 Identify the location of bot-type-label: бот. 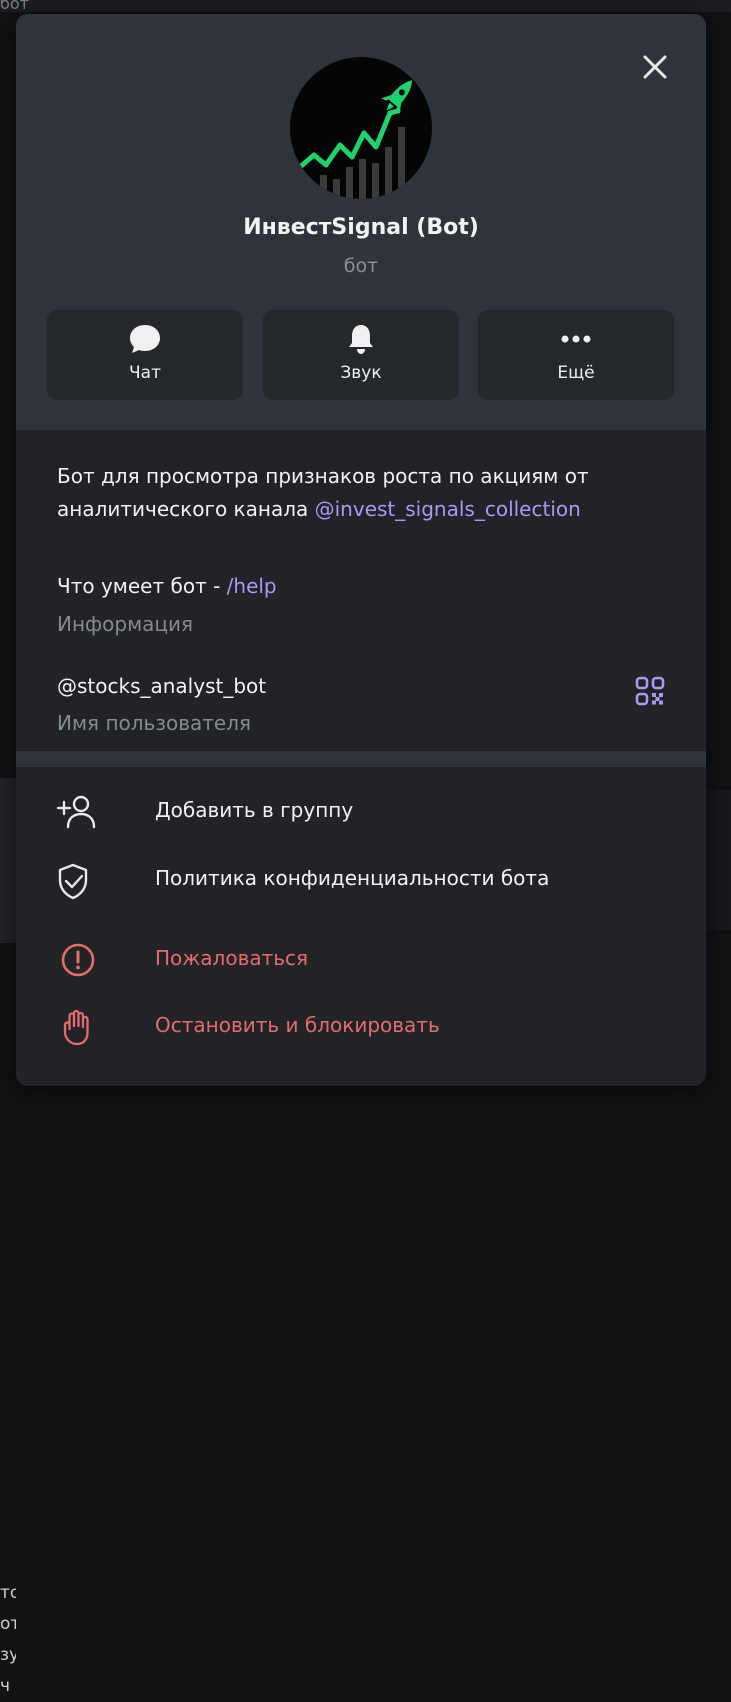
(361, 266).